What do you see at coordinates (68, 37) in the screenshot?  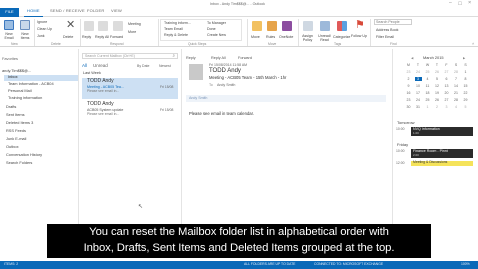 I see `delete-button: Delete` at bounding box center [68, 37].